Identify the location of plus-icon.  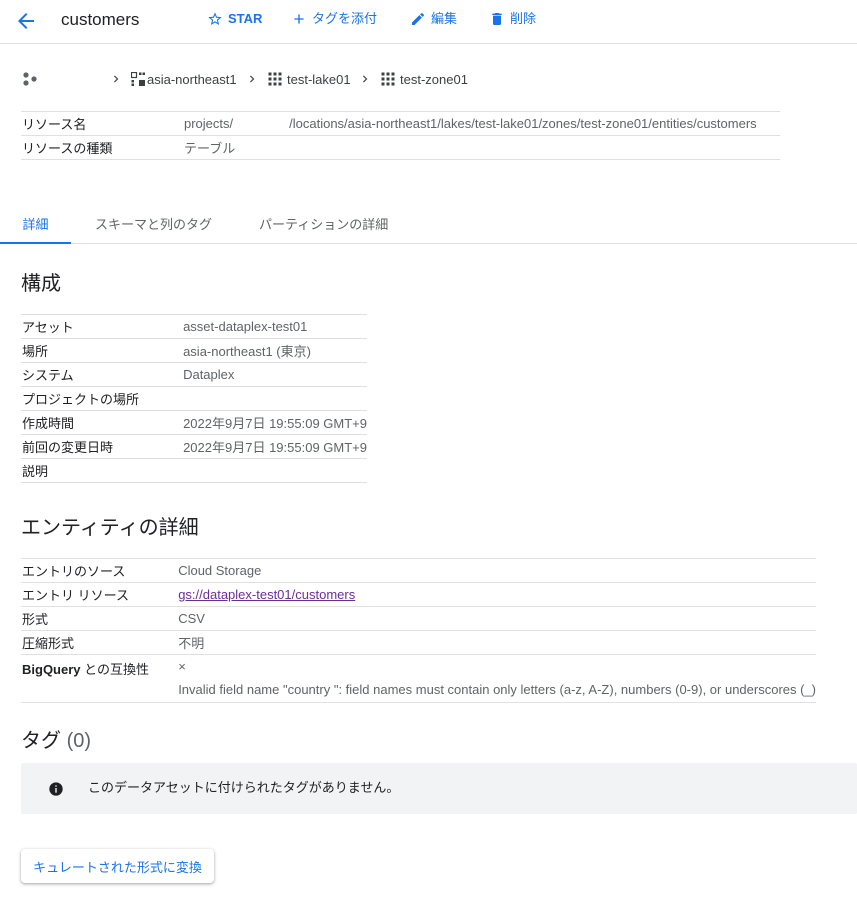
(299, 19).